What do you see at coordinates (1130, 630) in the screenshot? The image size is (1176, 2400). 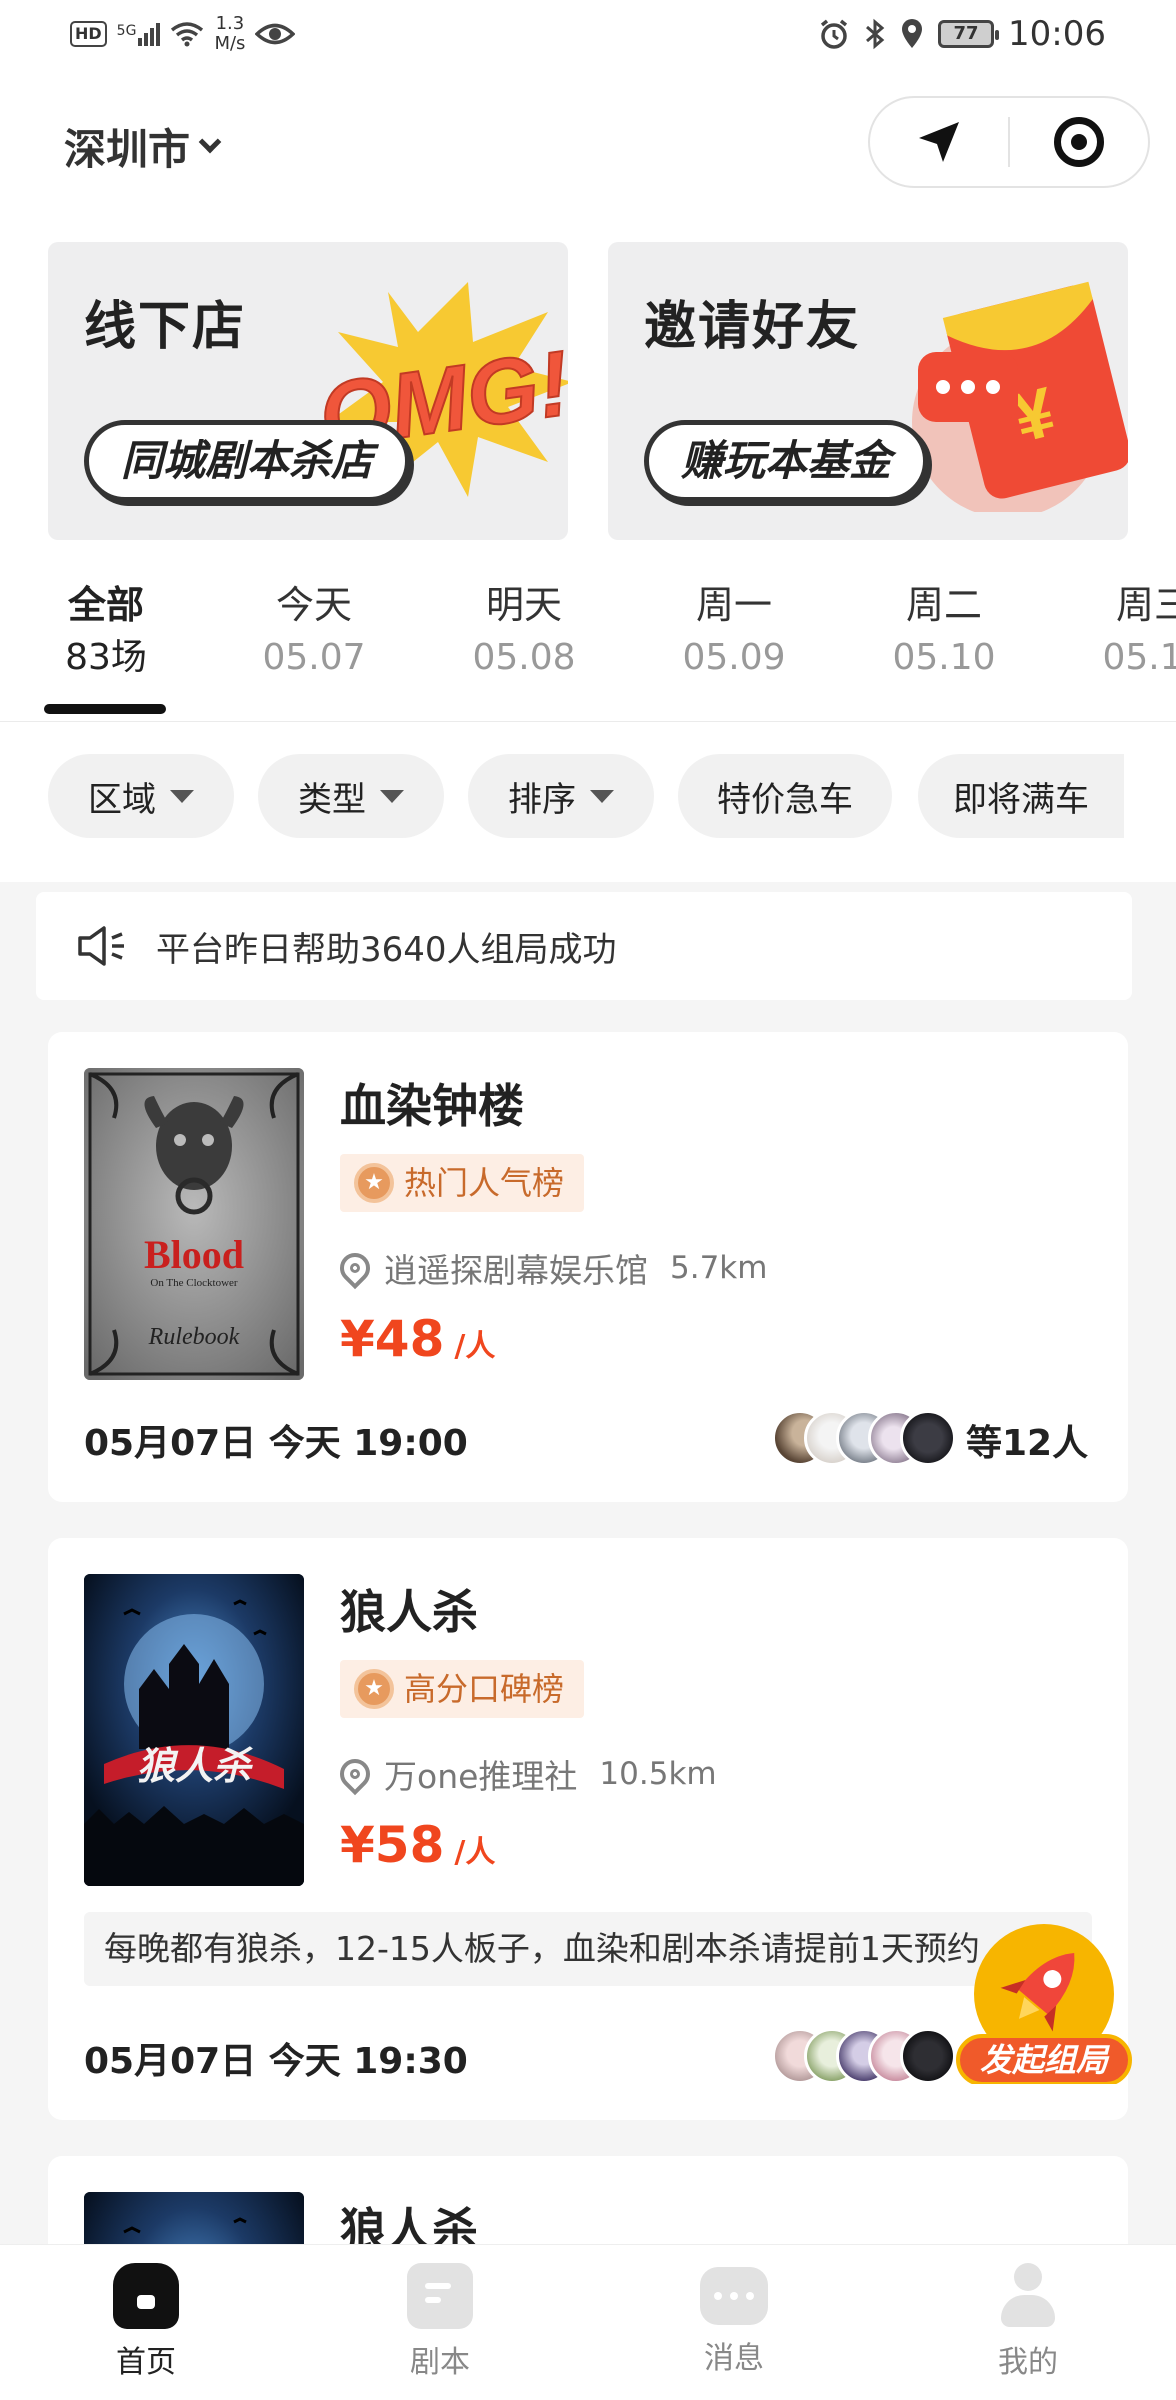 I see `tab-wednesday: 周三 05.11` at bounding box center [1130, 630].